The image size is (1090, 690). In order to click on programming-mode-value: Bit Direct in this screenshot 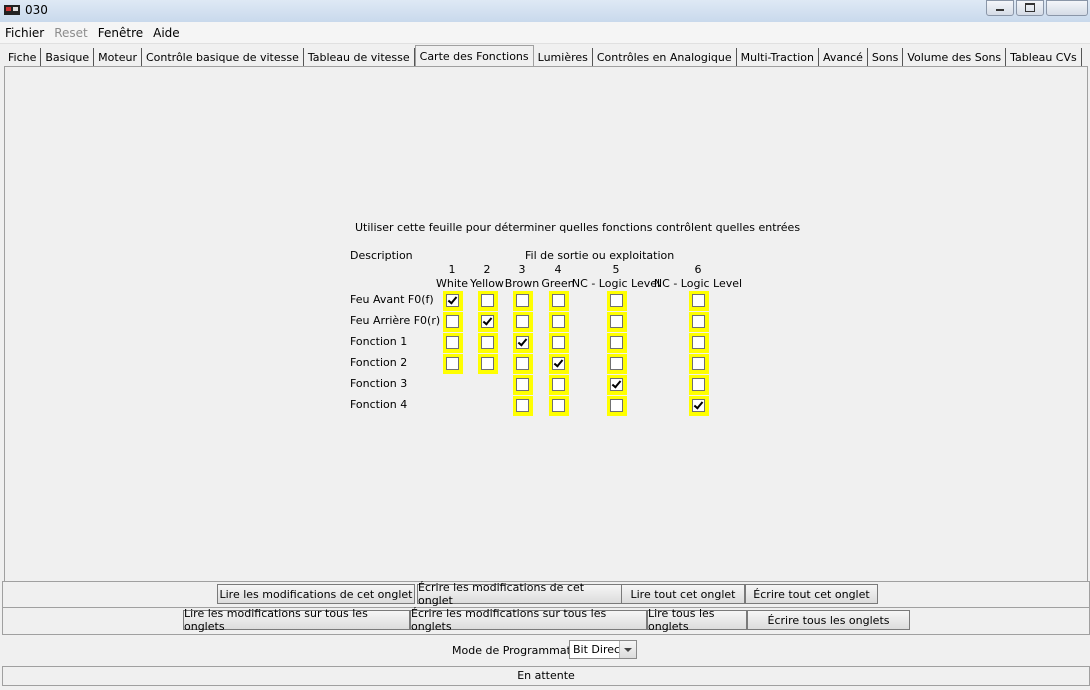, I will do `click(599, 649)`.